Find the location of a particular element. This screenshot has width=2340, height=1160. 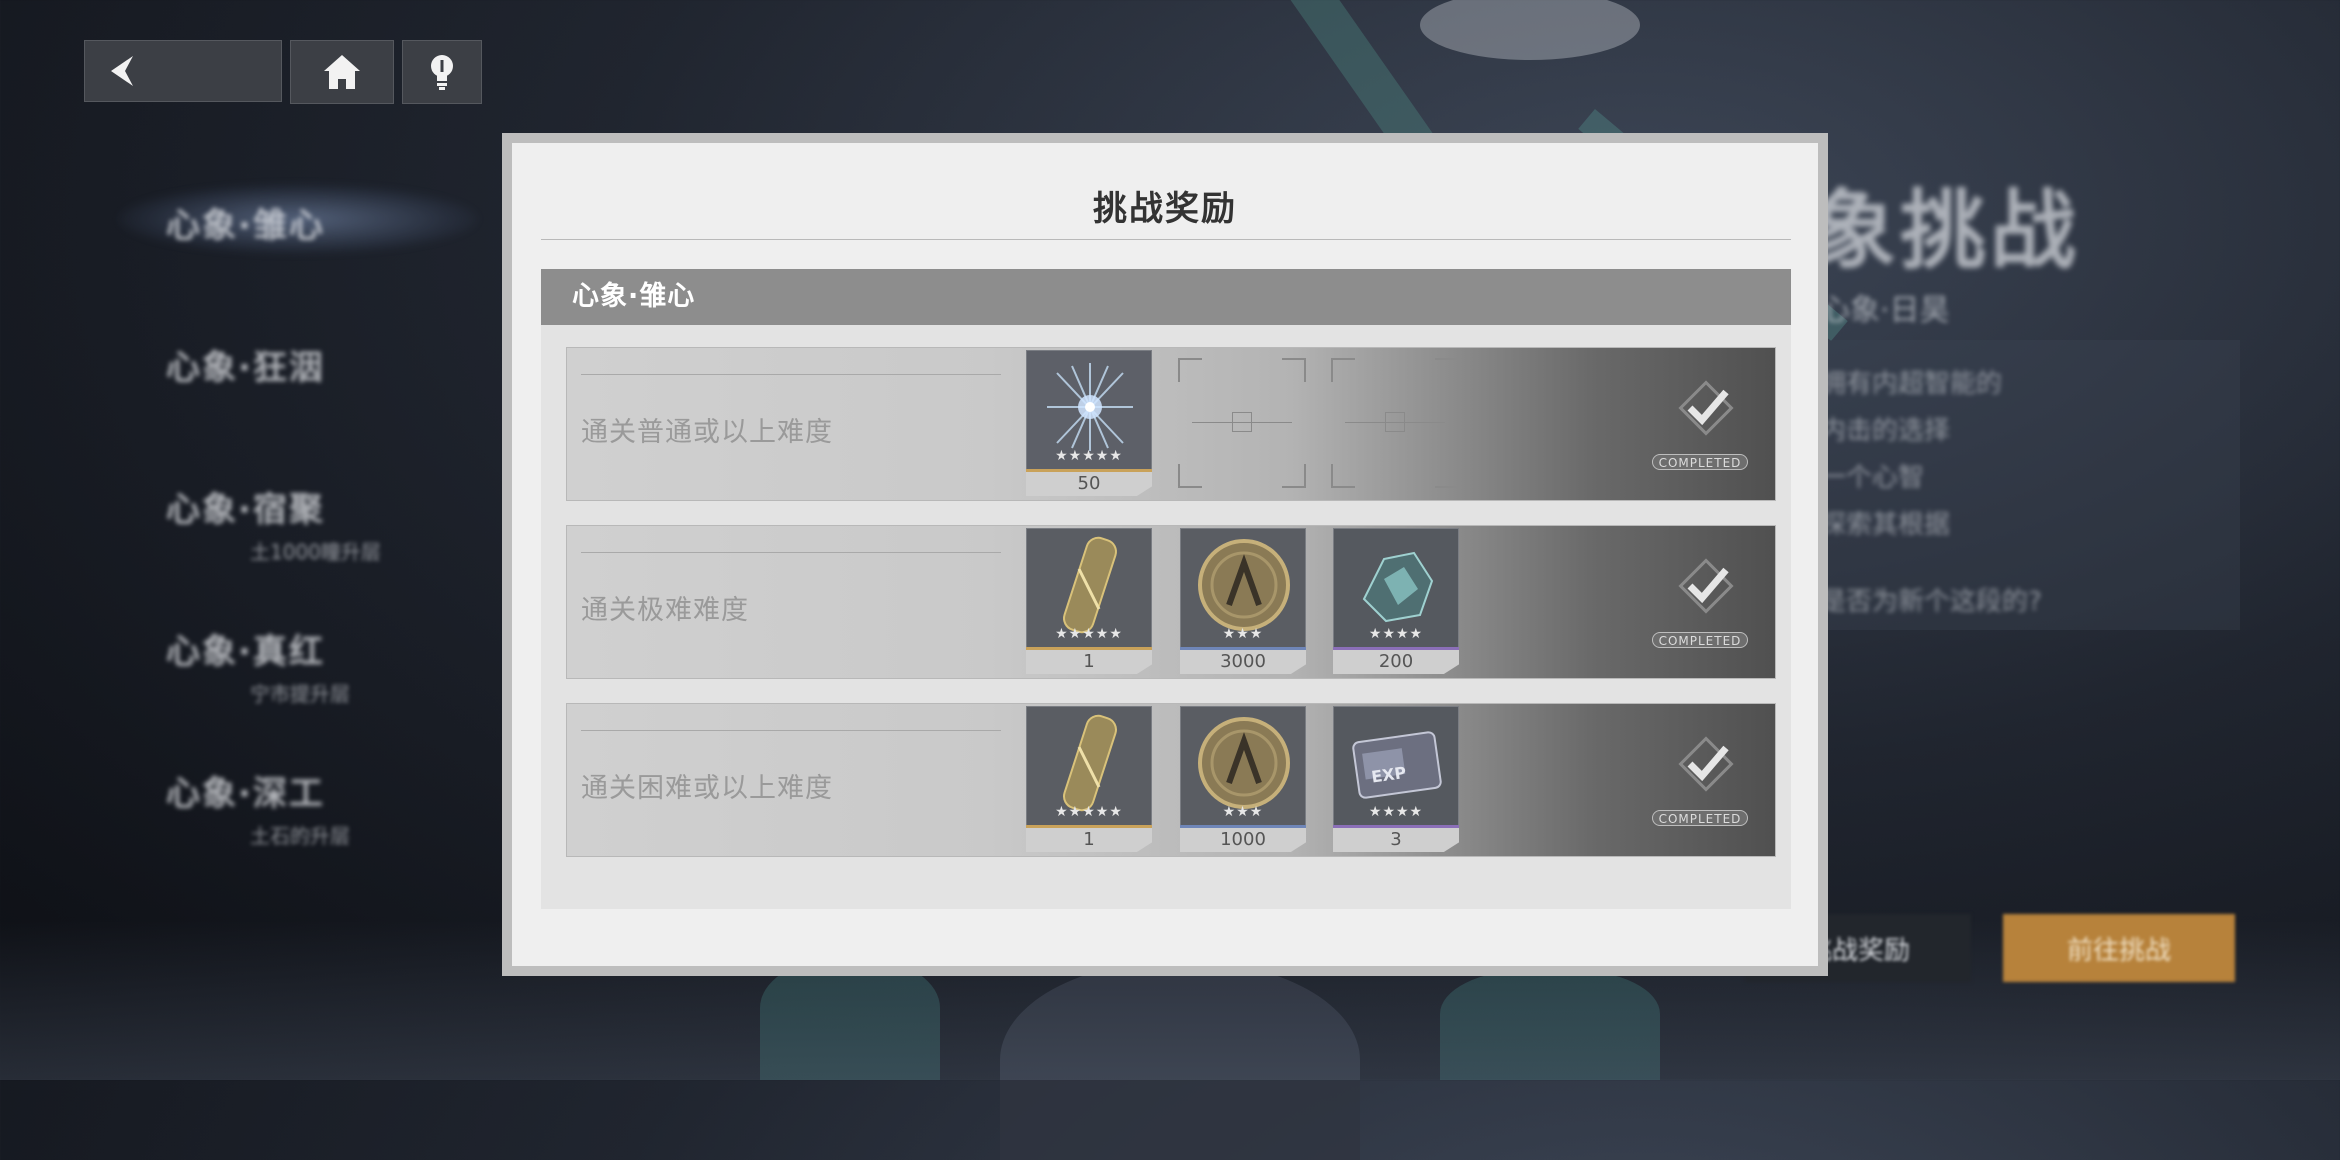

home-icon is located at coordinates (342, 72).